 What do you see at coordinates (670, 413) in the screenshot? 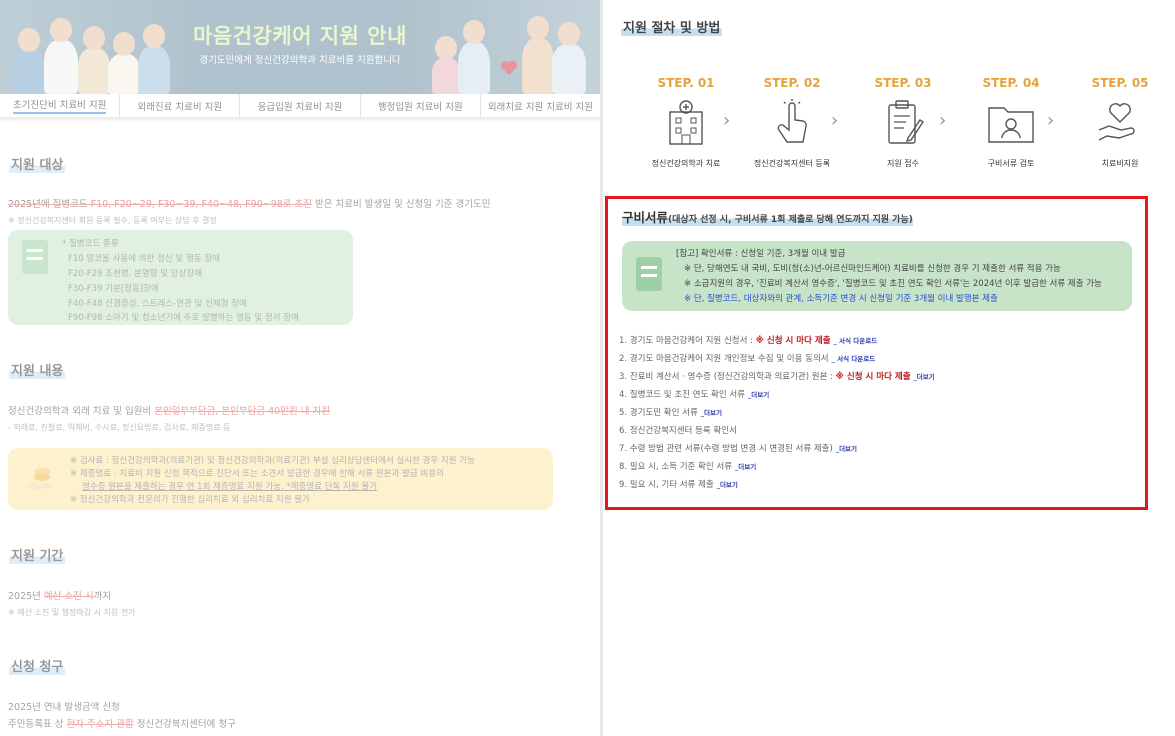
I see `list-item: 5. 경기도민 확인 서류 _더보기` at bounding box center [670, 413].